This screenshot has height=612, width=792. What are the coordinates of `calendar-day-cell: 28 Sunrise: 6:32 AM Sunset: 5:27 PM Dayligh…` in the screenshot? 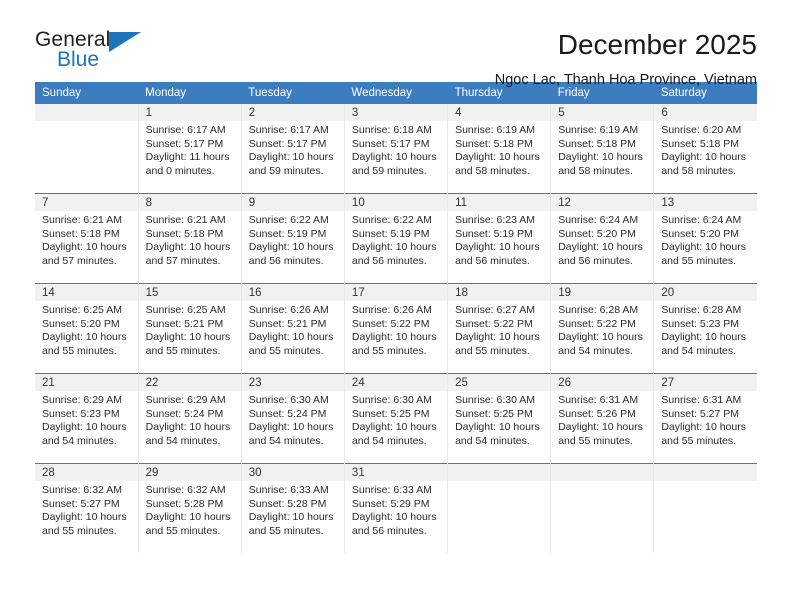 It's located at (87, 508).